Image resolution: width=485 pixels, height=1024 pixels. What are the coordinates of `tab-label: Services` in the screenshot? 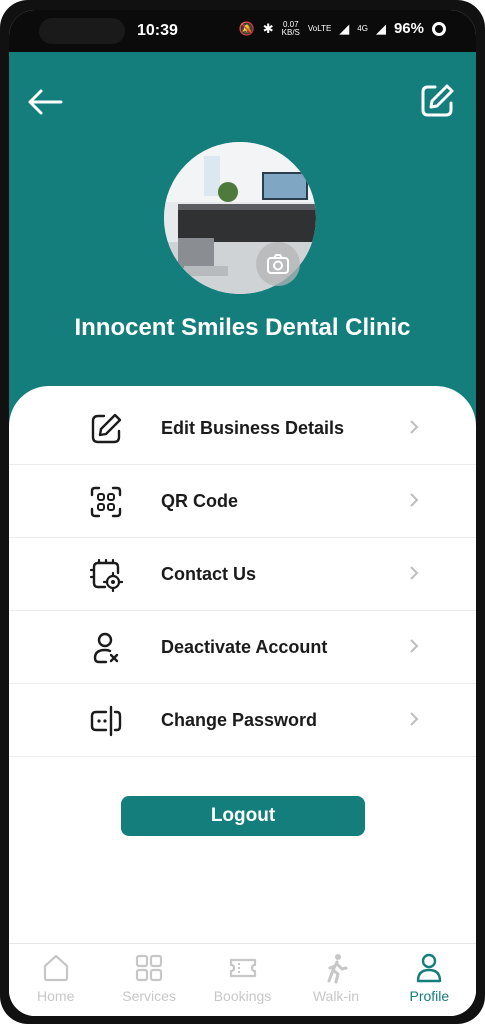 It's located at (149, 996).